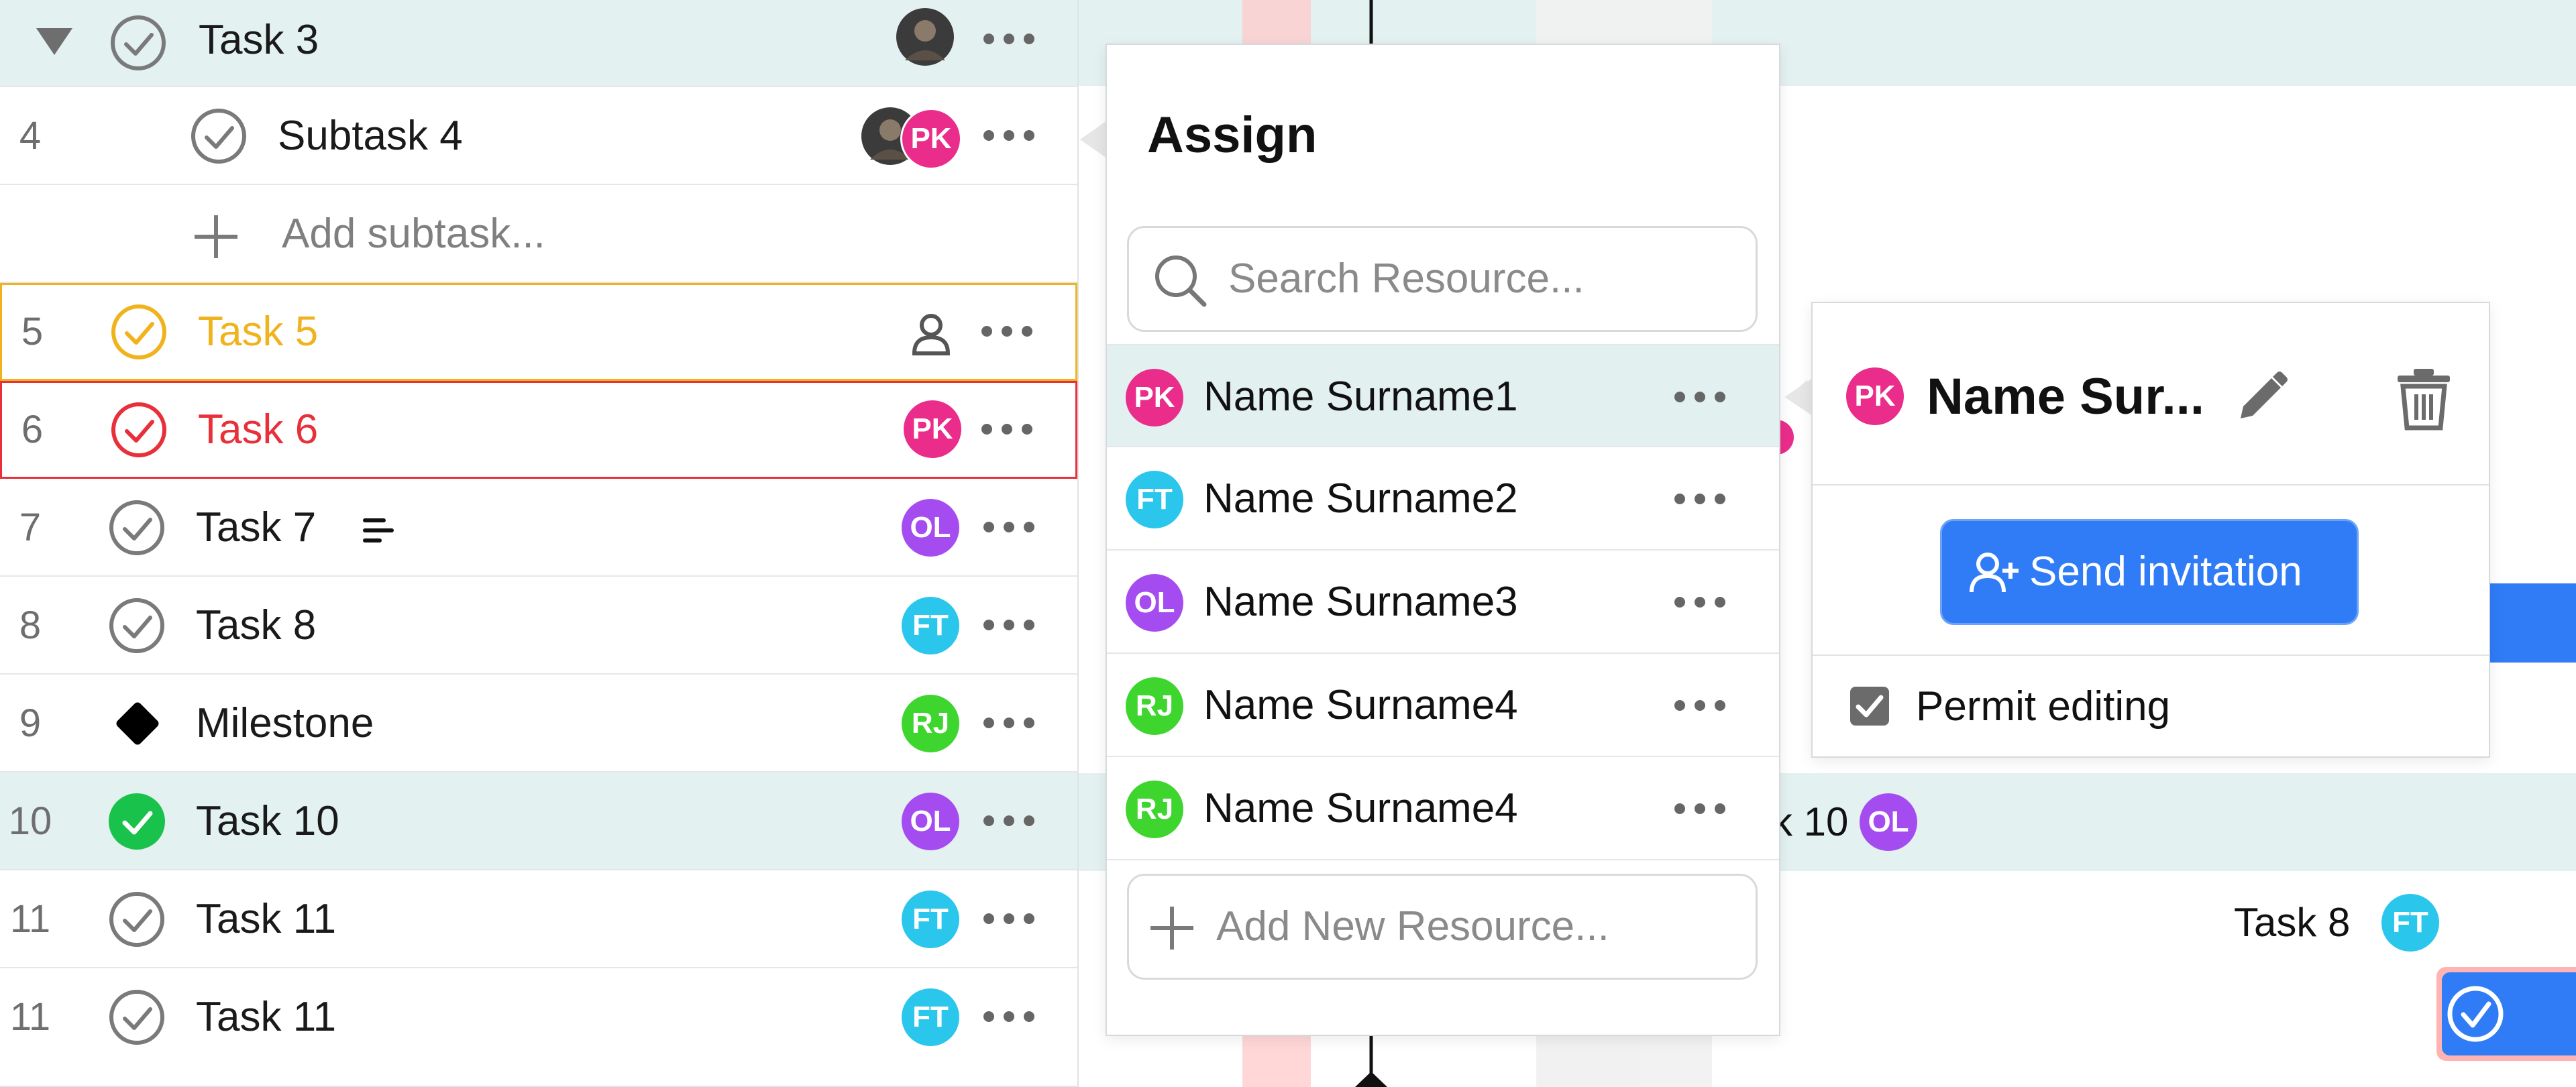 The width and height of the screenshot is (2576, 1087). Describe the element at coordinates (1154, 499) in the screenshot. I see `resource-avatar: FT` at that location.